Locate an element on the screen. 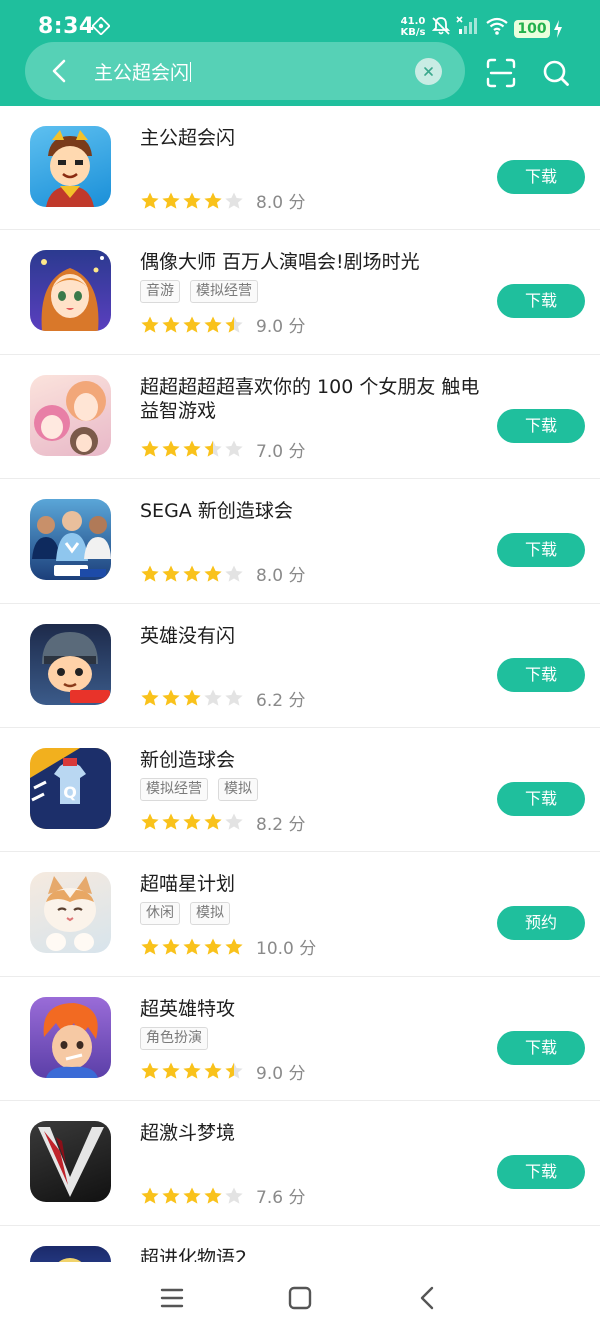 The width and height of the screenshot is (600, 1333). app-rating: 10.0 分 is located at coordinates (228, 946).